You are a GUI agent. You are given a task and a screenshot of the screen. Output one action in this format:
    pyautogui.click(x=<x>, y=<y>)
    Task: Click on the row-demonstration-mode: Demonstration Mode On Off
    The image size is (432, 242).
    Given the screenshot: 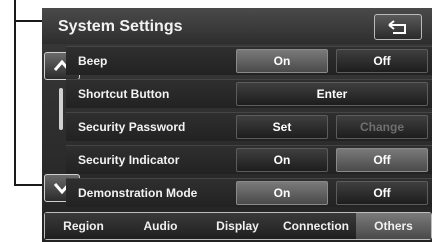 What is the action you would take?
    pyautogui.click(x=249, y=192)
    